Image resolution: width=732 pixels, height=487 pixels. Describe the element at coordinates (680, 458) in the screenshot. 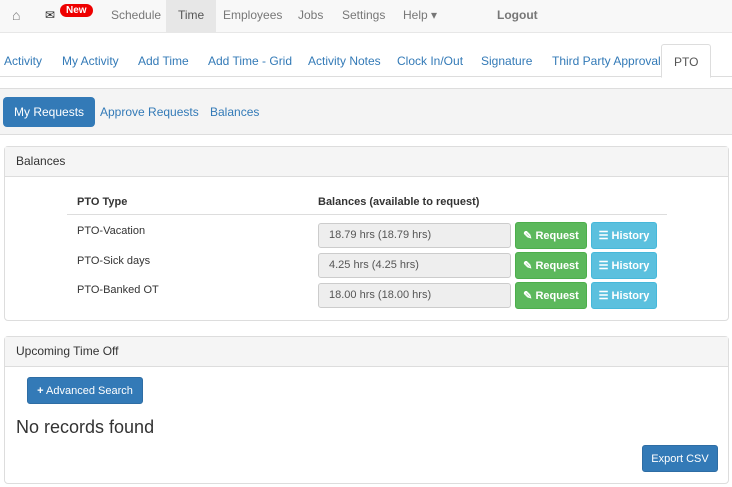

I see `export-csv-button: Export CSV` at that location.